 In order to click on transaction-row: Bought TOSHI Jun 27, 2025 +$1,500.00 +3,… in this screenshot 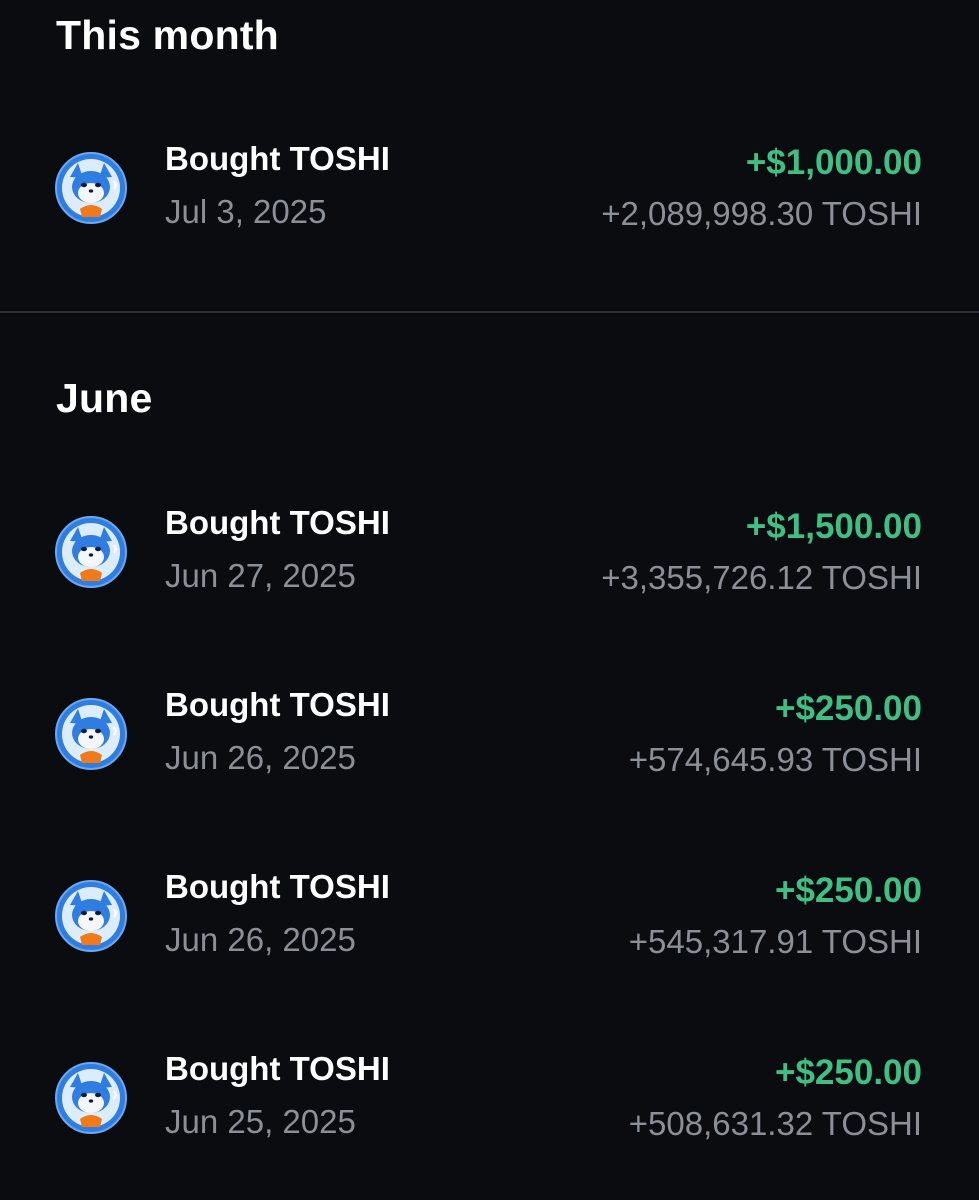, I will do `click(489, 564)`.